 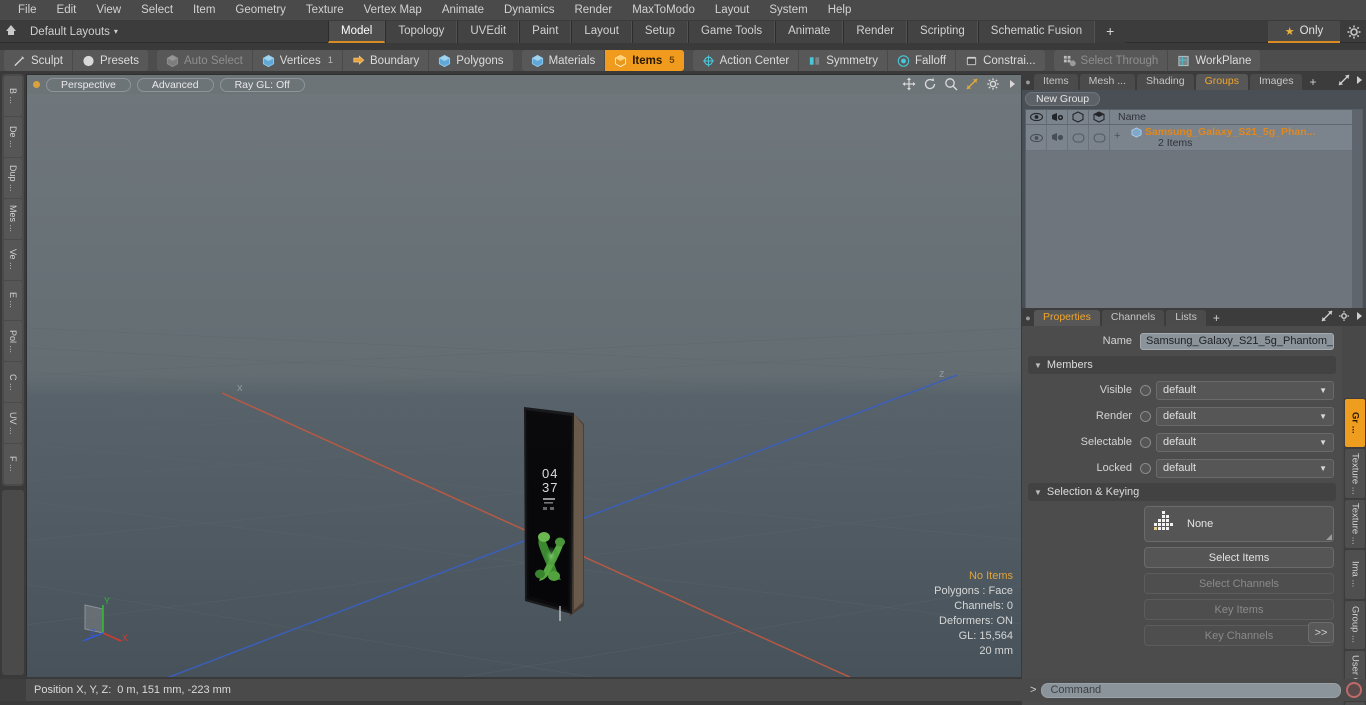 I want to click on render-icon, so click(x=1057, y=117).